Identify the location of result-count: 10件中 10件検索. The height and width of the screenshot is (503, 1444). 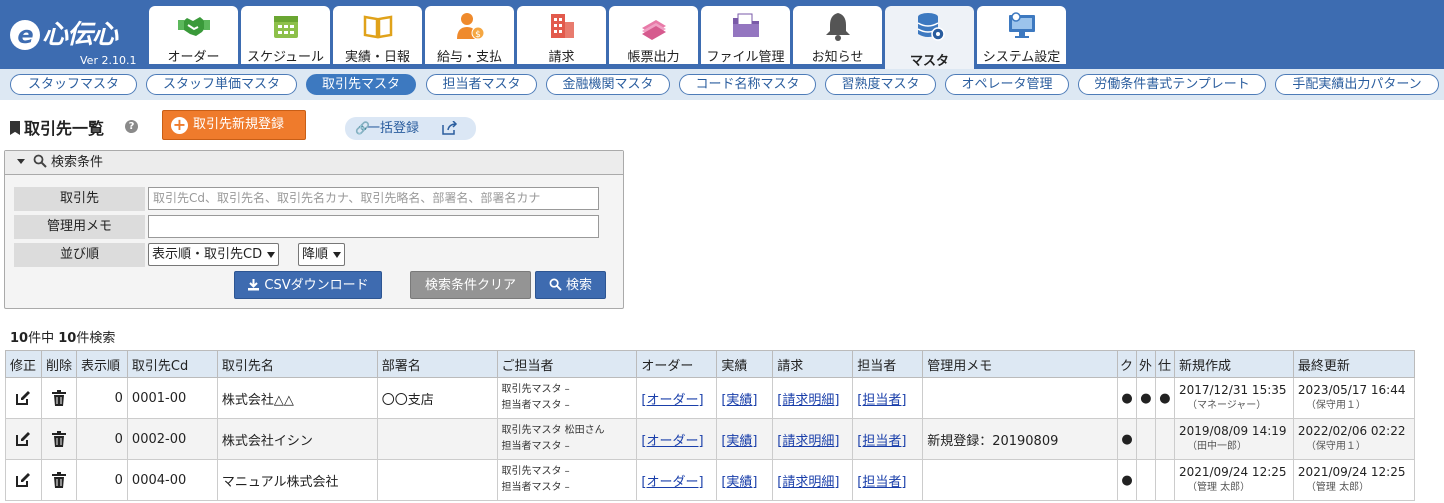
(62, 336).